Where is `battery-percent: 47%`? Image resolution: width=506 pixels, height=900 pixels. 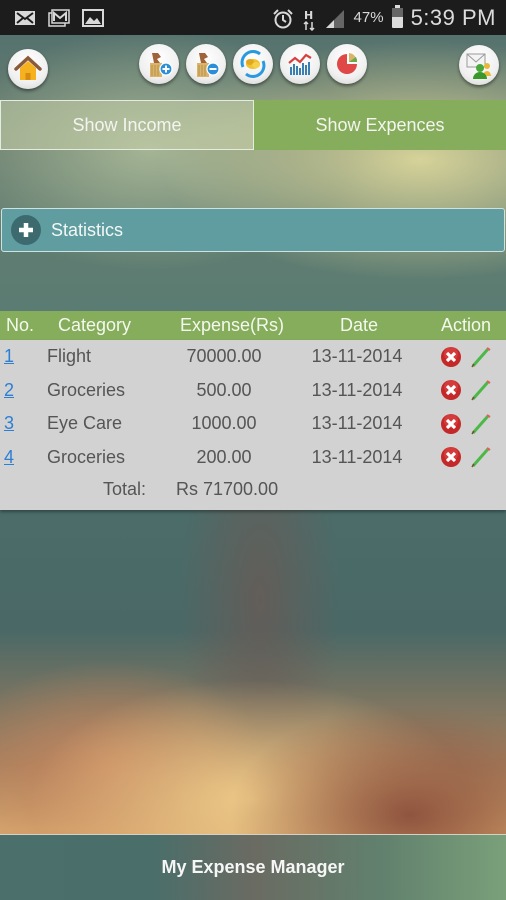
battery-percent: 47% is located at coordinates (368, 17).